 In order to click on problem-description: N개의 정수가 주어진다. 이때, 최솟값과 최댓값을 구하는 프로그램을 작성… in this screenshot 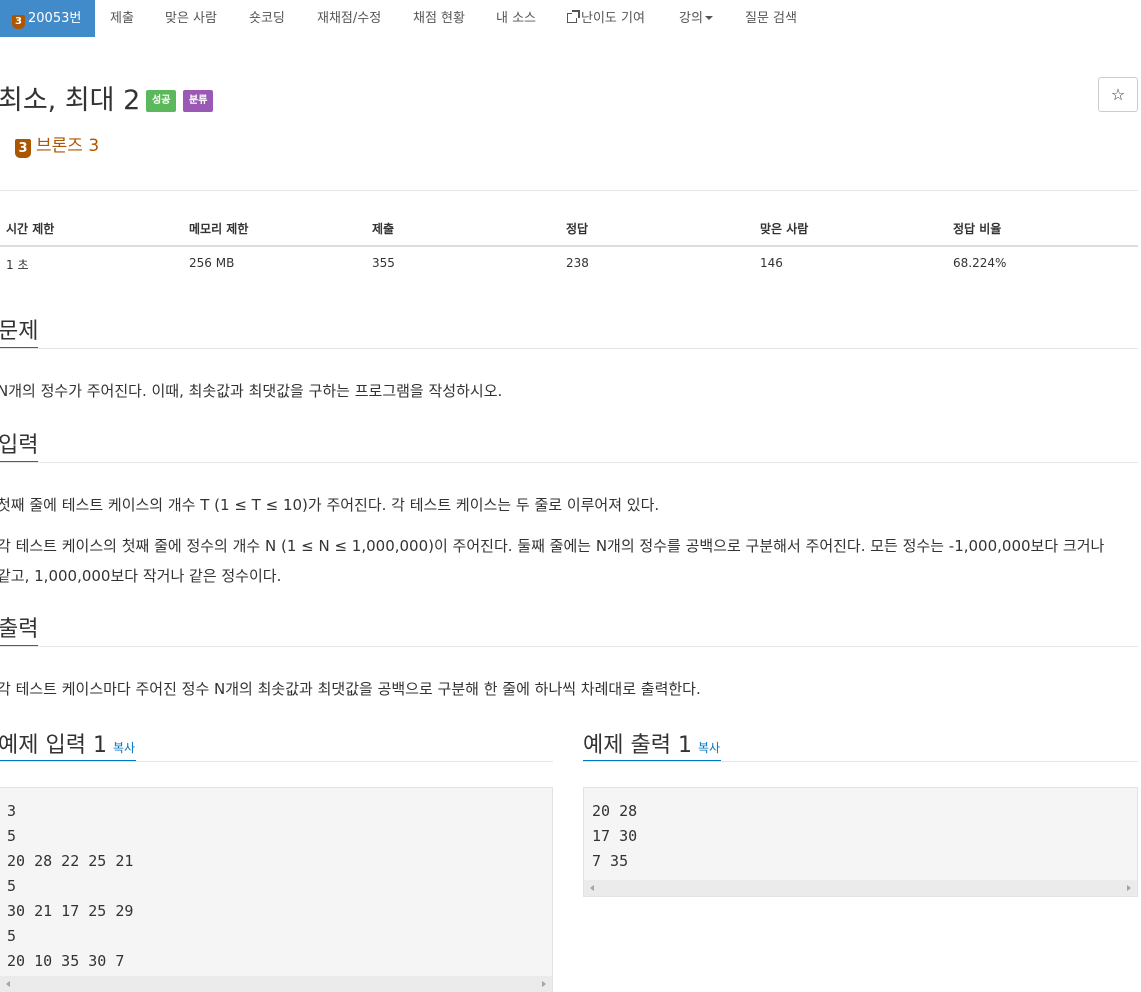, I will do `click(251, 391)`.